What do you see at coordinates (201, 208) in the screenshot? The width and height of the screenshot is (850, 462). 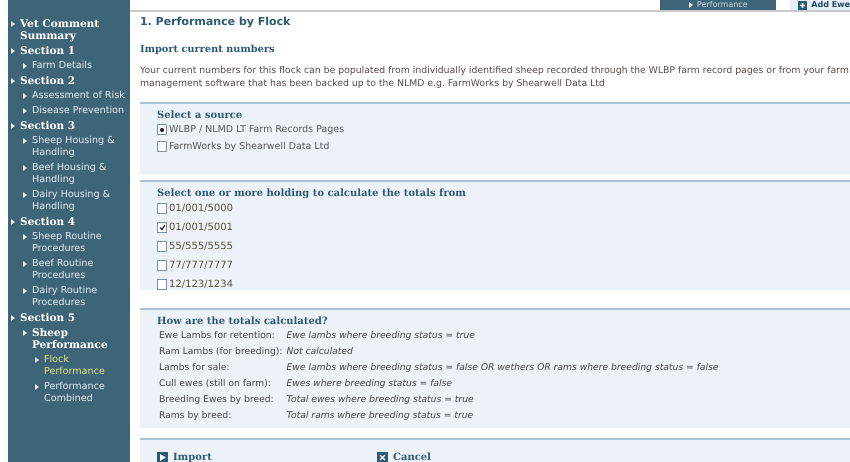 I see `holding-label: 01/001/5000` at bounding box center [201, 208].